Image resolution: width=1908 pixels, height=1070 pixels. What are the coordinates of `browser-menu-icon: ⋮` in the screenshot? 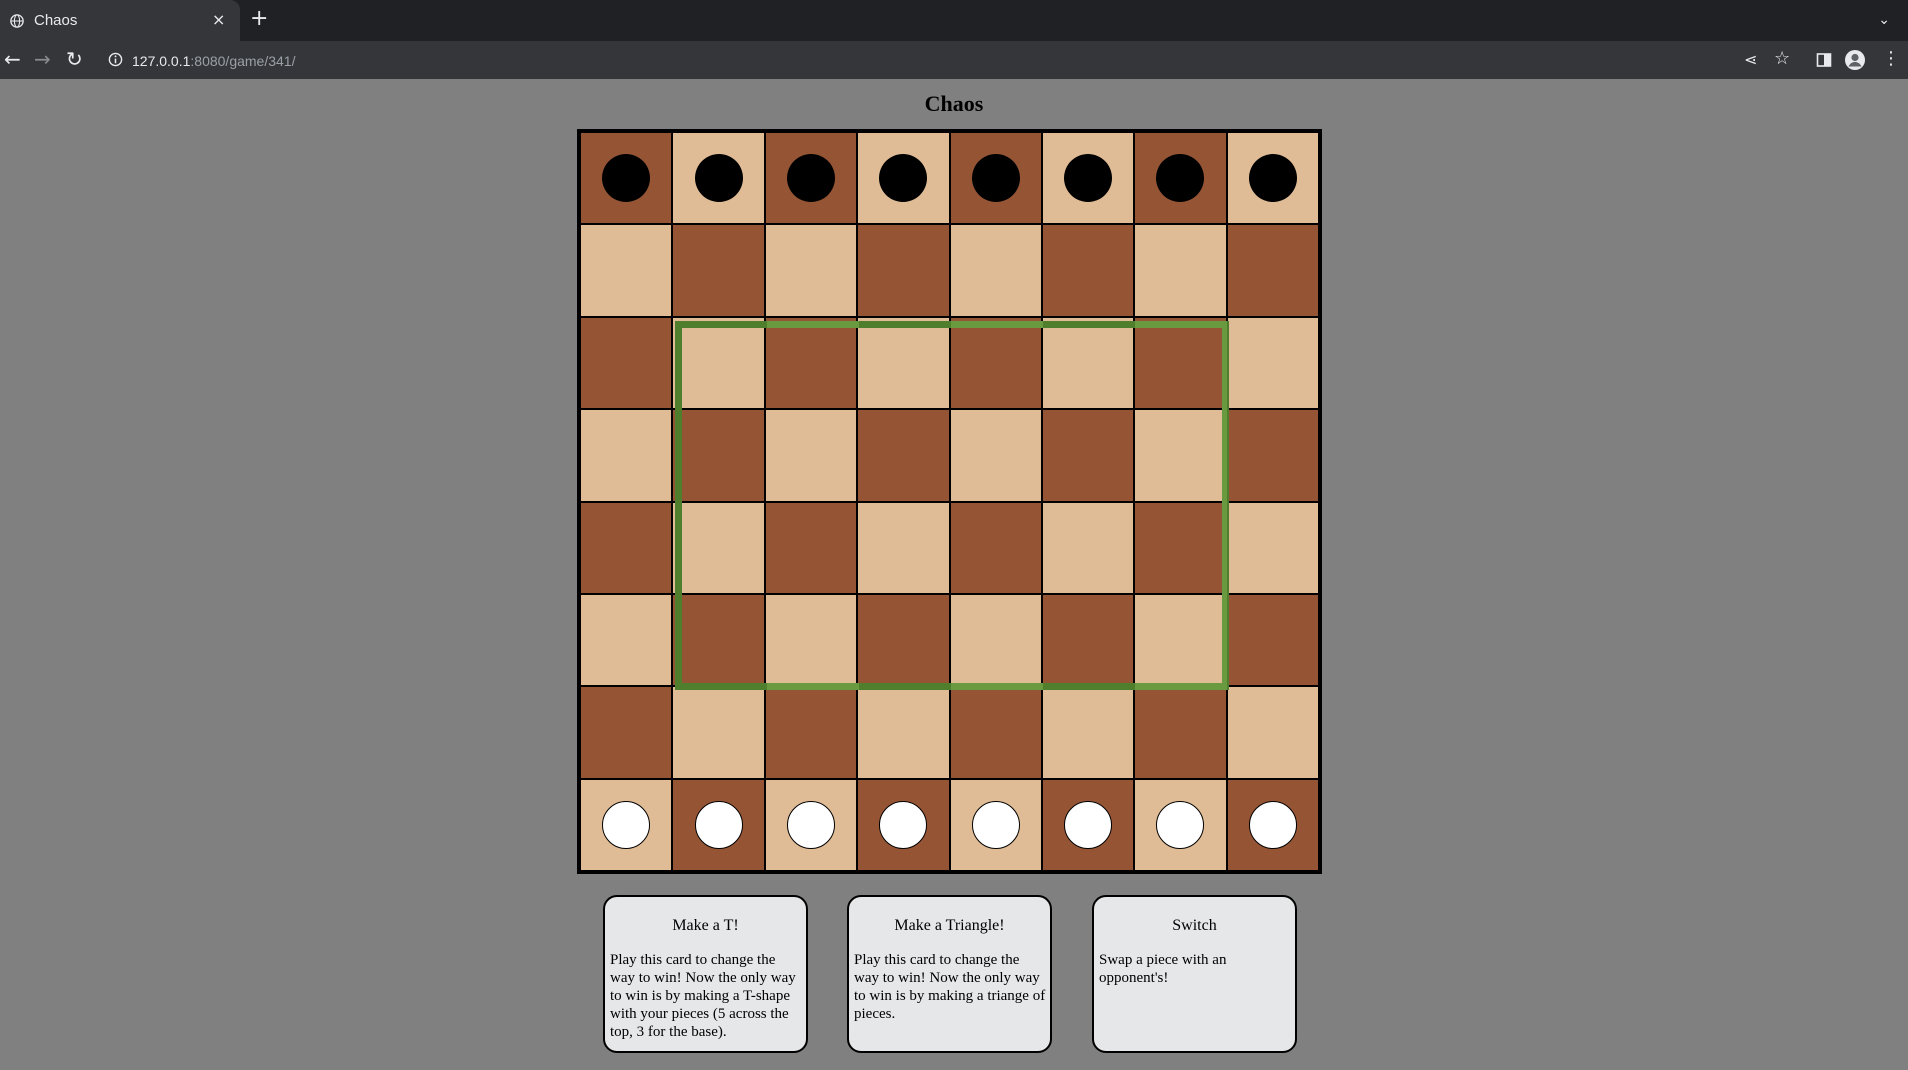 It's located at (1891, 58).